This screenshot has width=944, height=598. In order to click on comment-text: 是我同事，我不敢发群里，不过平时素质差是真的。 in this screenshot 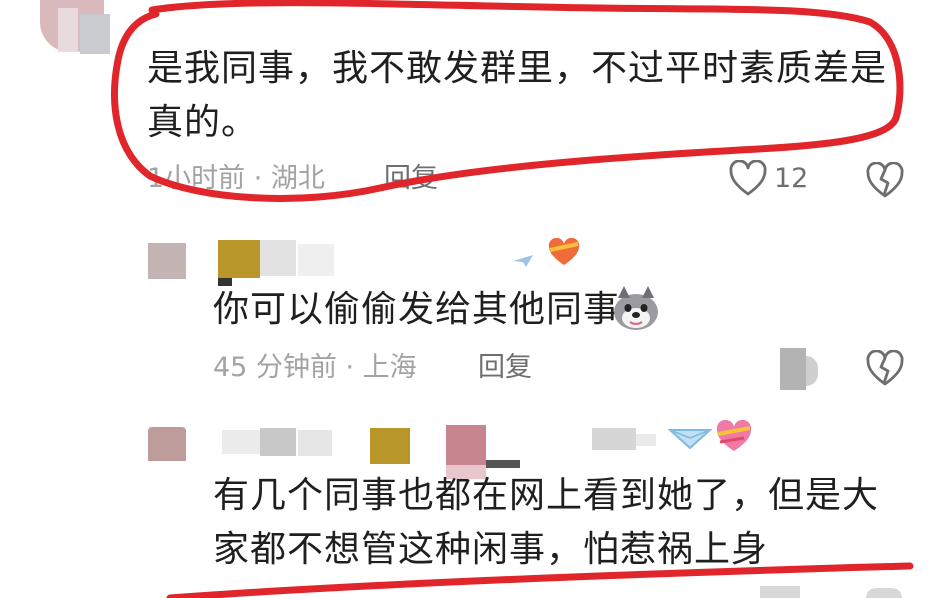, I will do `click(517, 95)`.